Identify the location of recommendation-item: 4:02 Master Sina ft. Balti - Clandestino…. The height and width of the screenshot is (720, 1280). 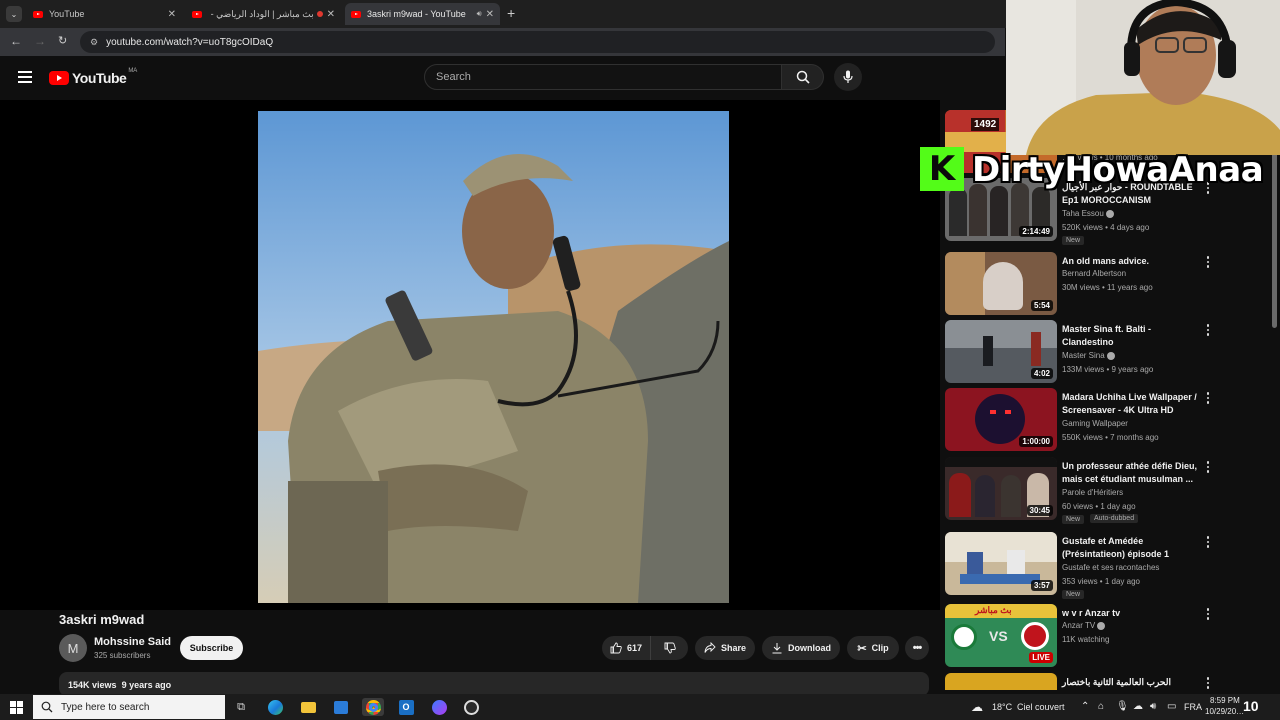
(1105, 352).